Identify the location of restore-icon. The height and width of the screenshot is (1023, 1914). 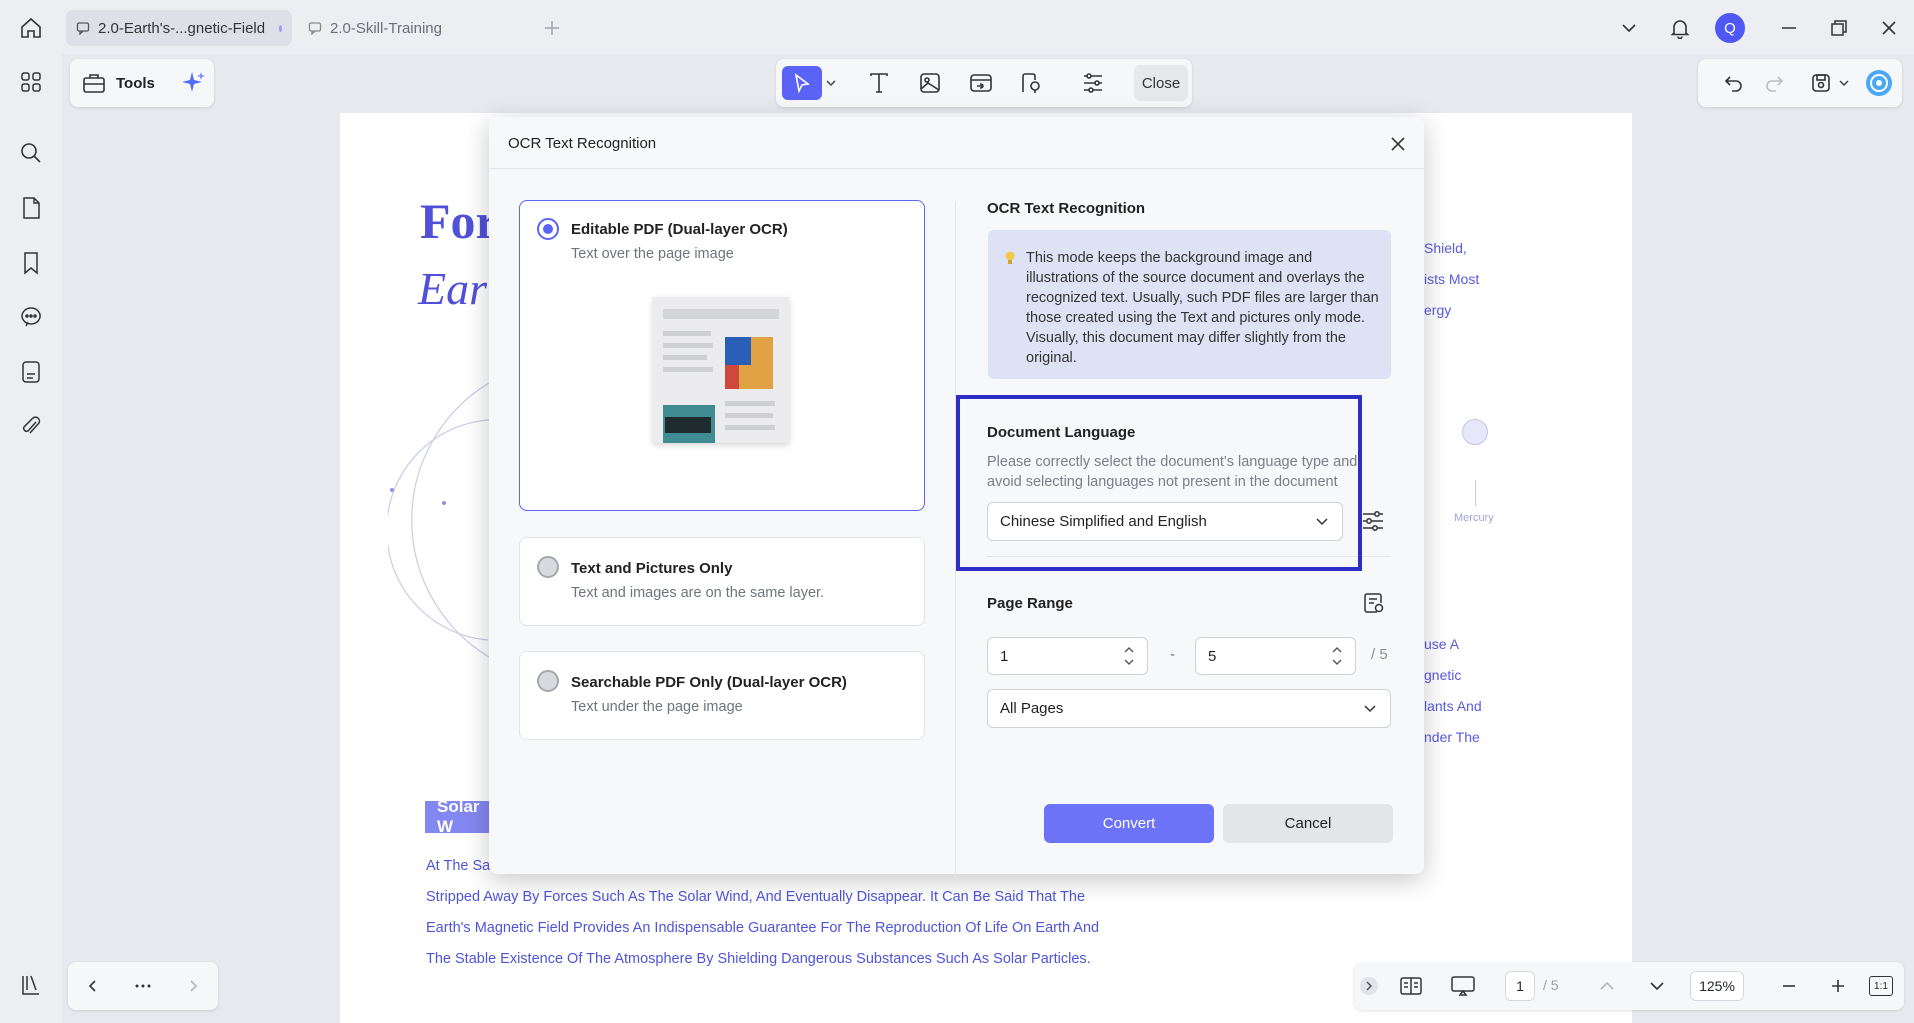
(1839, 28).